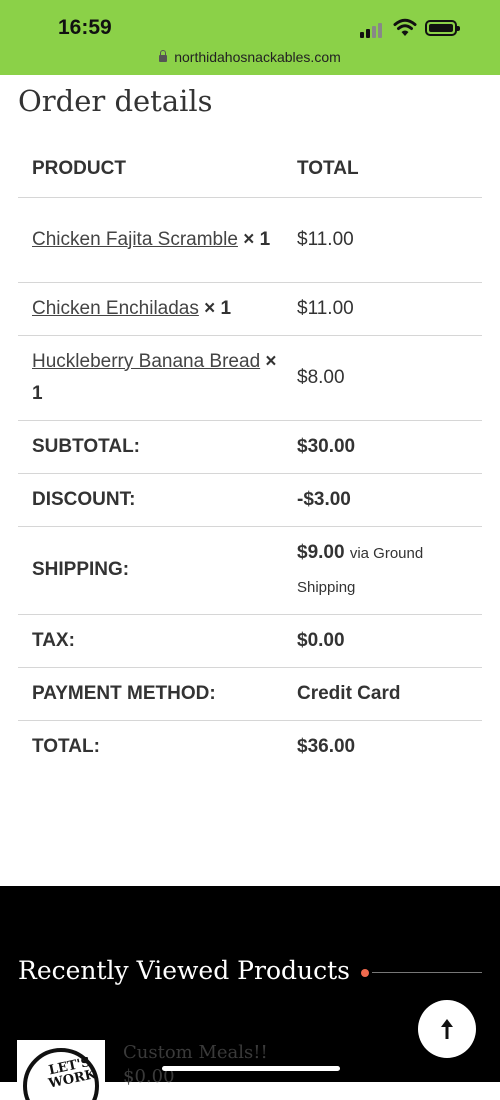 This screenshot has width=500, height=1100. What do you see at coordinates (150, 641) in the screenshot?
I see `tax-label: TAX:` at bounding box center [150, 641].